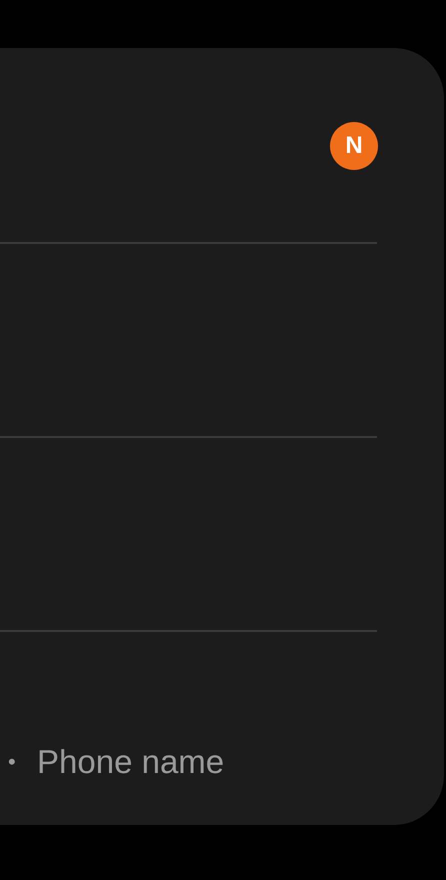 Image resolution: width=446 pixels, height=880 pixels. What do you see at coordinates (354, 146) in the screenshot?
I see `profile-badge: N` at bounding box center [354, 146].